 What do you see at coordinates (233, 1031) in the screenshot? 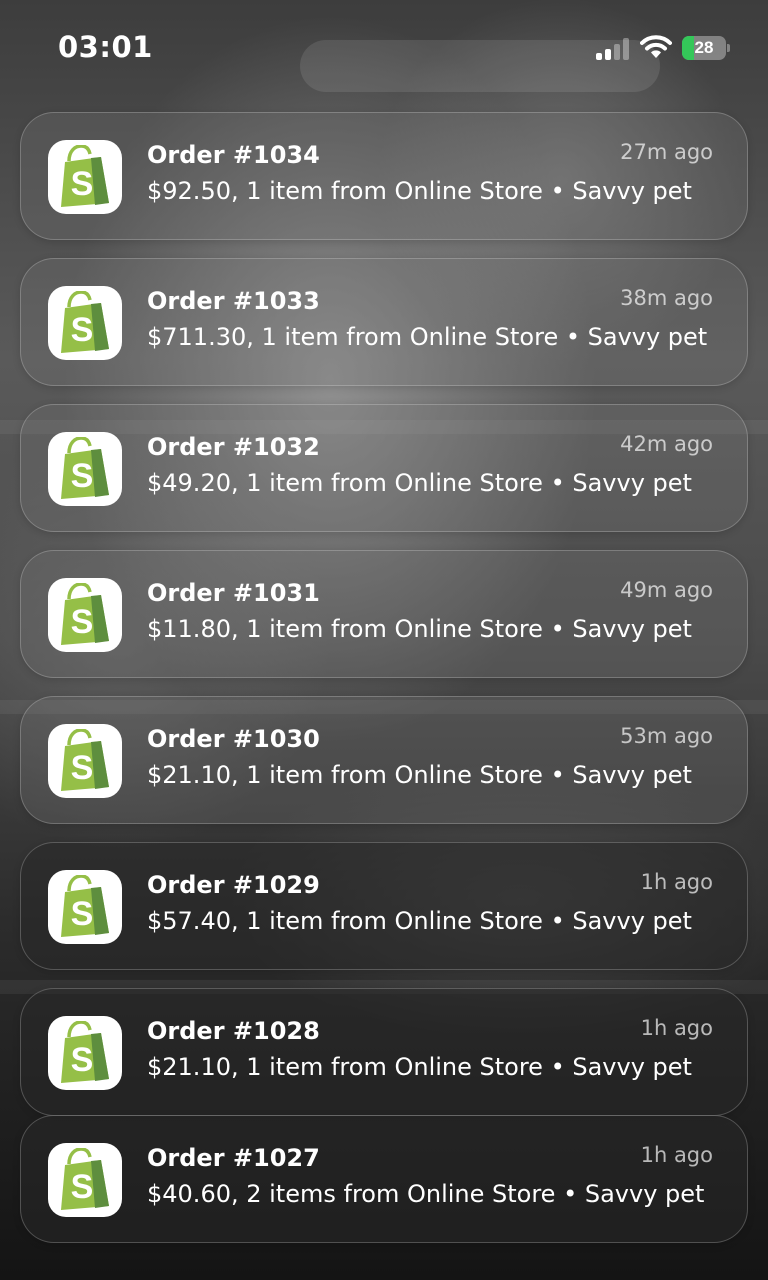
I see `notification-title: Order #1028` at bounding box center [233, 1031].